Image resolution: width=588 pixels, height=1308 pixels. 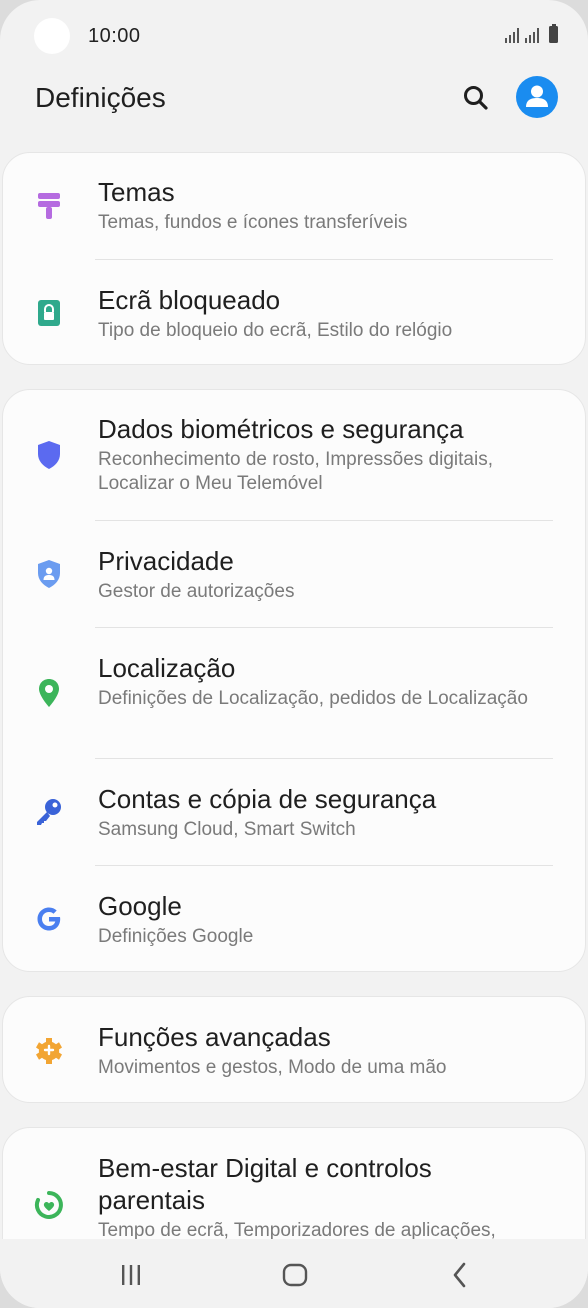 I want to click on status-clock: 10:00, so click(x=114, y=36).